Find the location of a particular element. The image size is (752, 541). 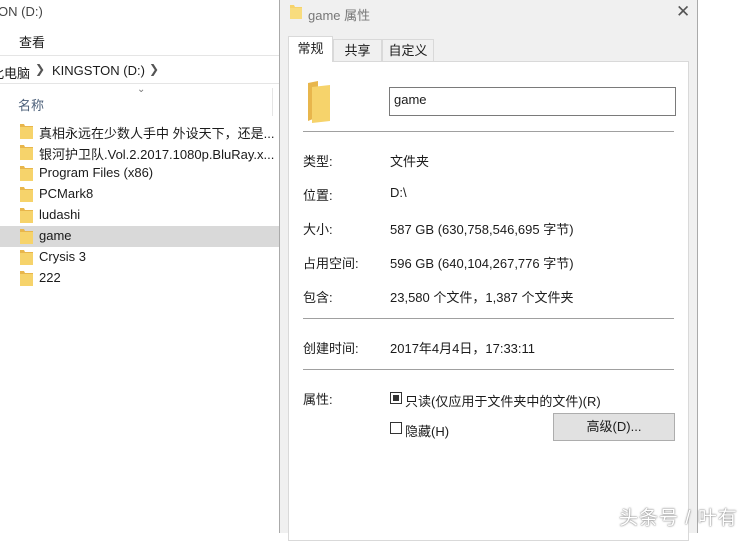

list-item: game is located at coordinates (140, 236).